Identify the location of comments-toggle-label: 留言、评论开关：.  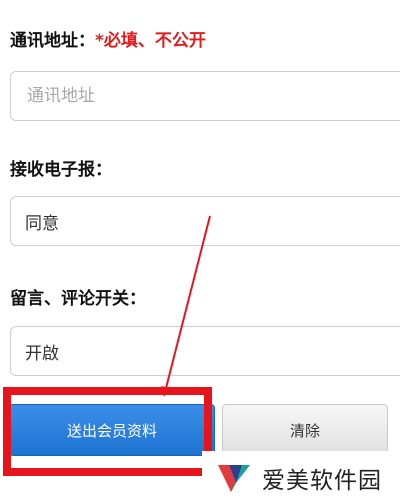
(78, 299).